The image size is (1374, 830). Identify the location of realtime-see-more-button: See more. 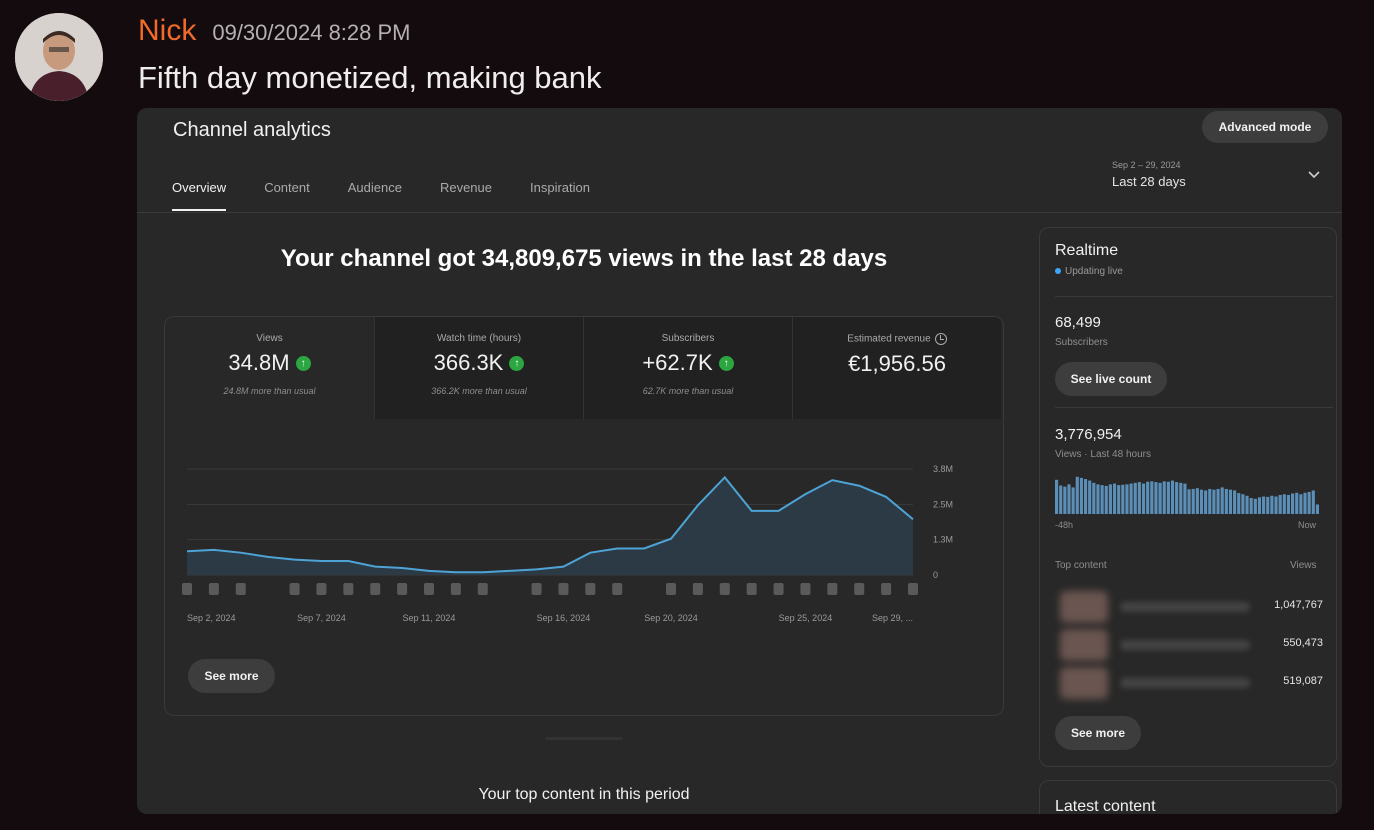
(1098, 733).